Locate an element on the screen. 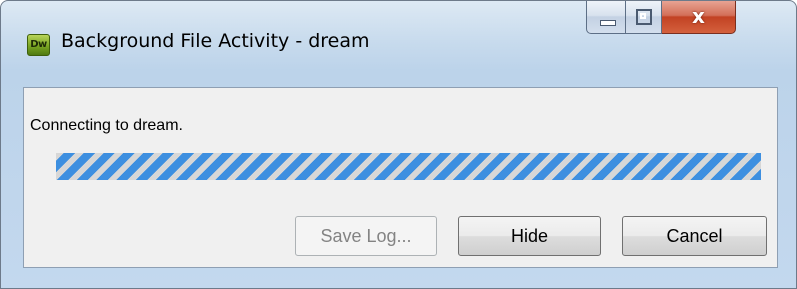 The width and height of the screenshot is (797, 289). cancel-button: Cancel is located at coordinates (694, 236).